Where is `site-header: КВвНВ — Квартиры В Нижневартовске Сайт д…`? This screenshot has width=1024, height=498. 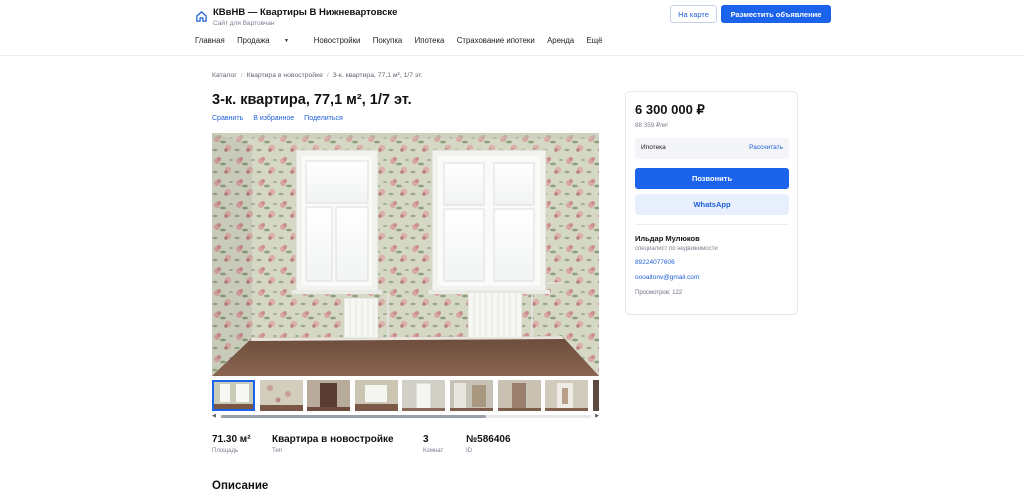
site-header: КВвНВ — Квартиры В Нижневартовске Сайт д… is located at coordinates (512, 28).